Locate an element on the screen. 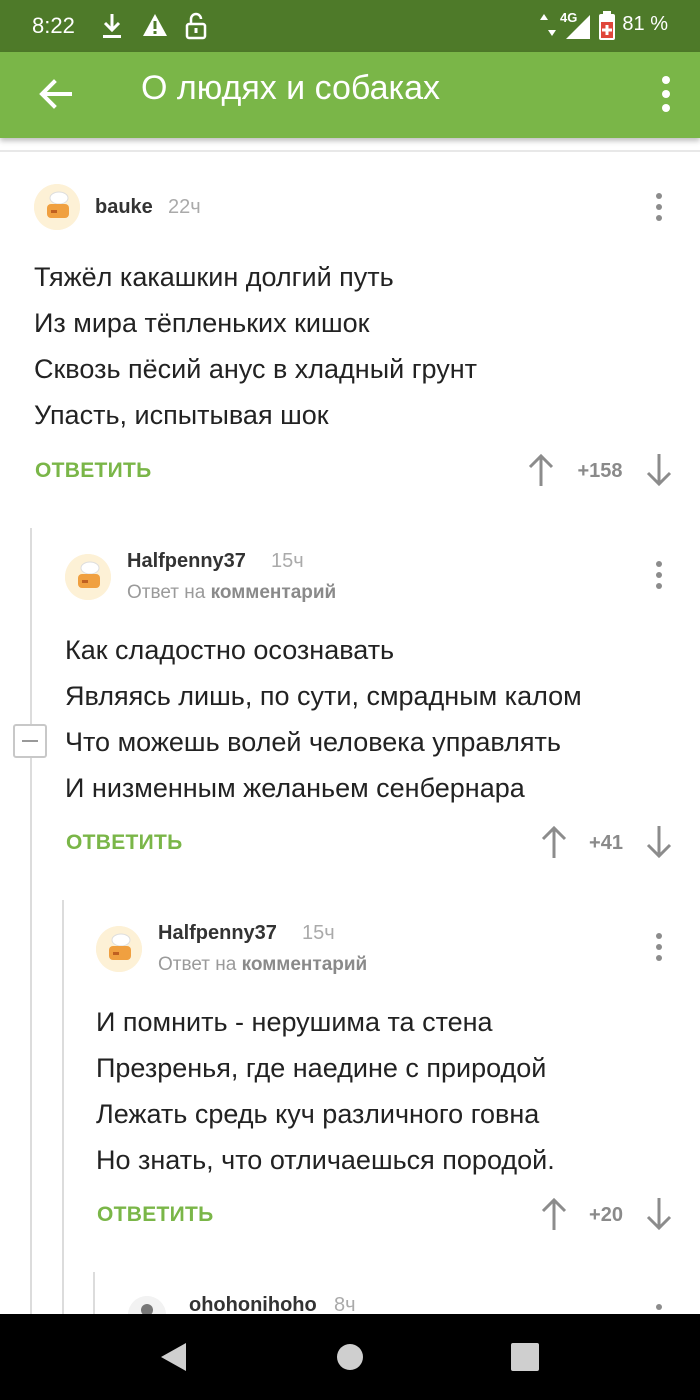 The height and width of the screenshot is (1400, 700). app-bar: О людях и собаках is located at coordinates (350, 95).